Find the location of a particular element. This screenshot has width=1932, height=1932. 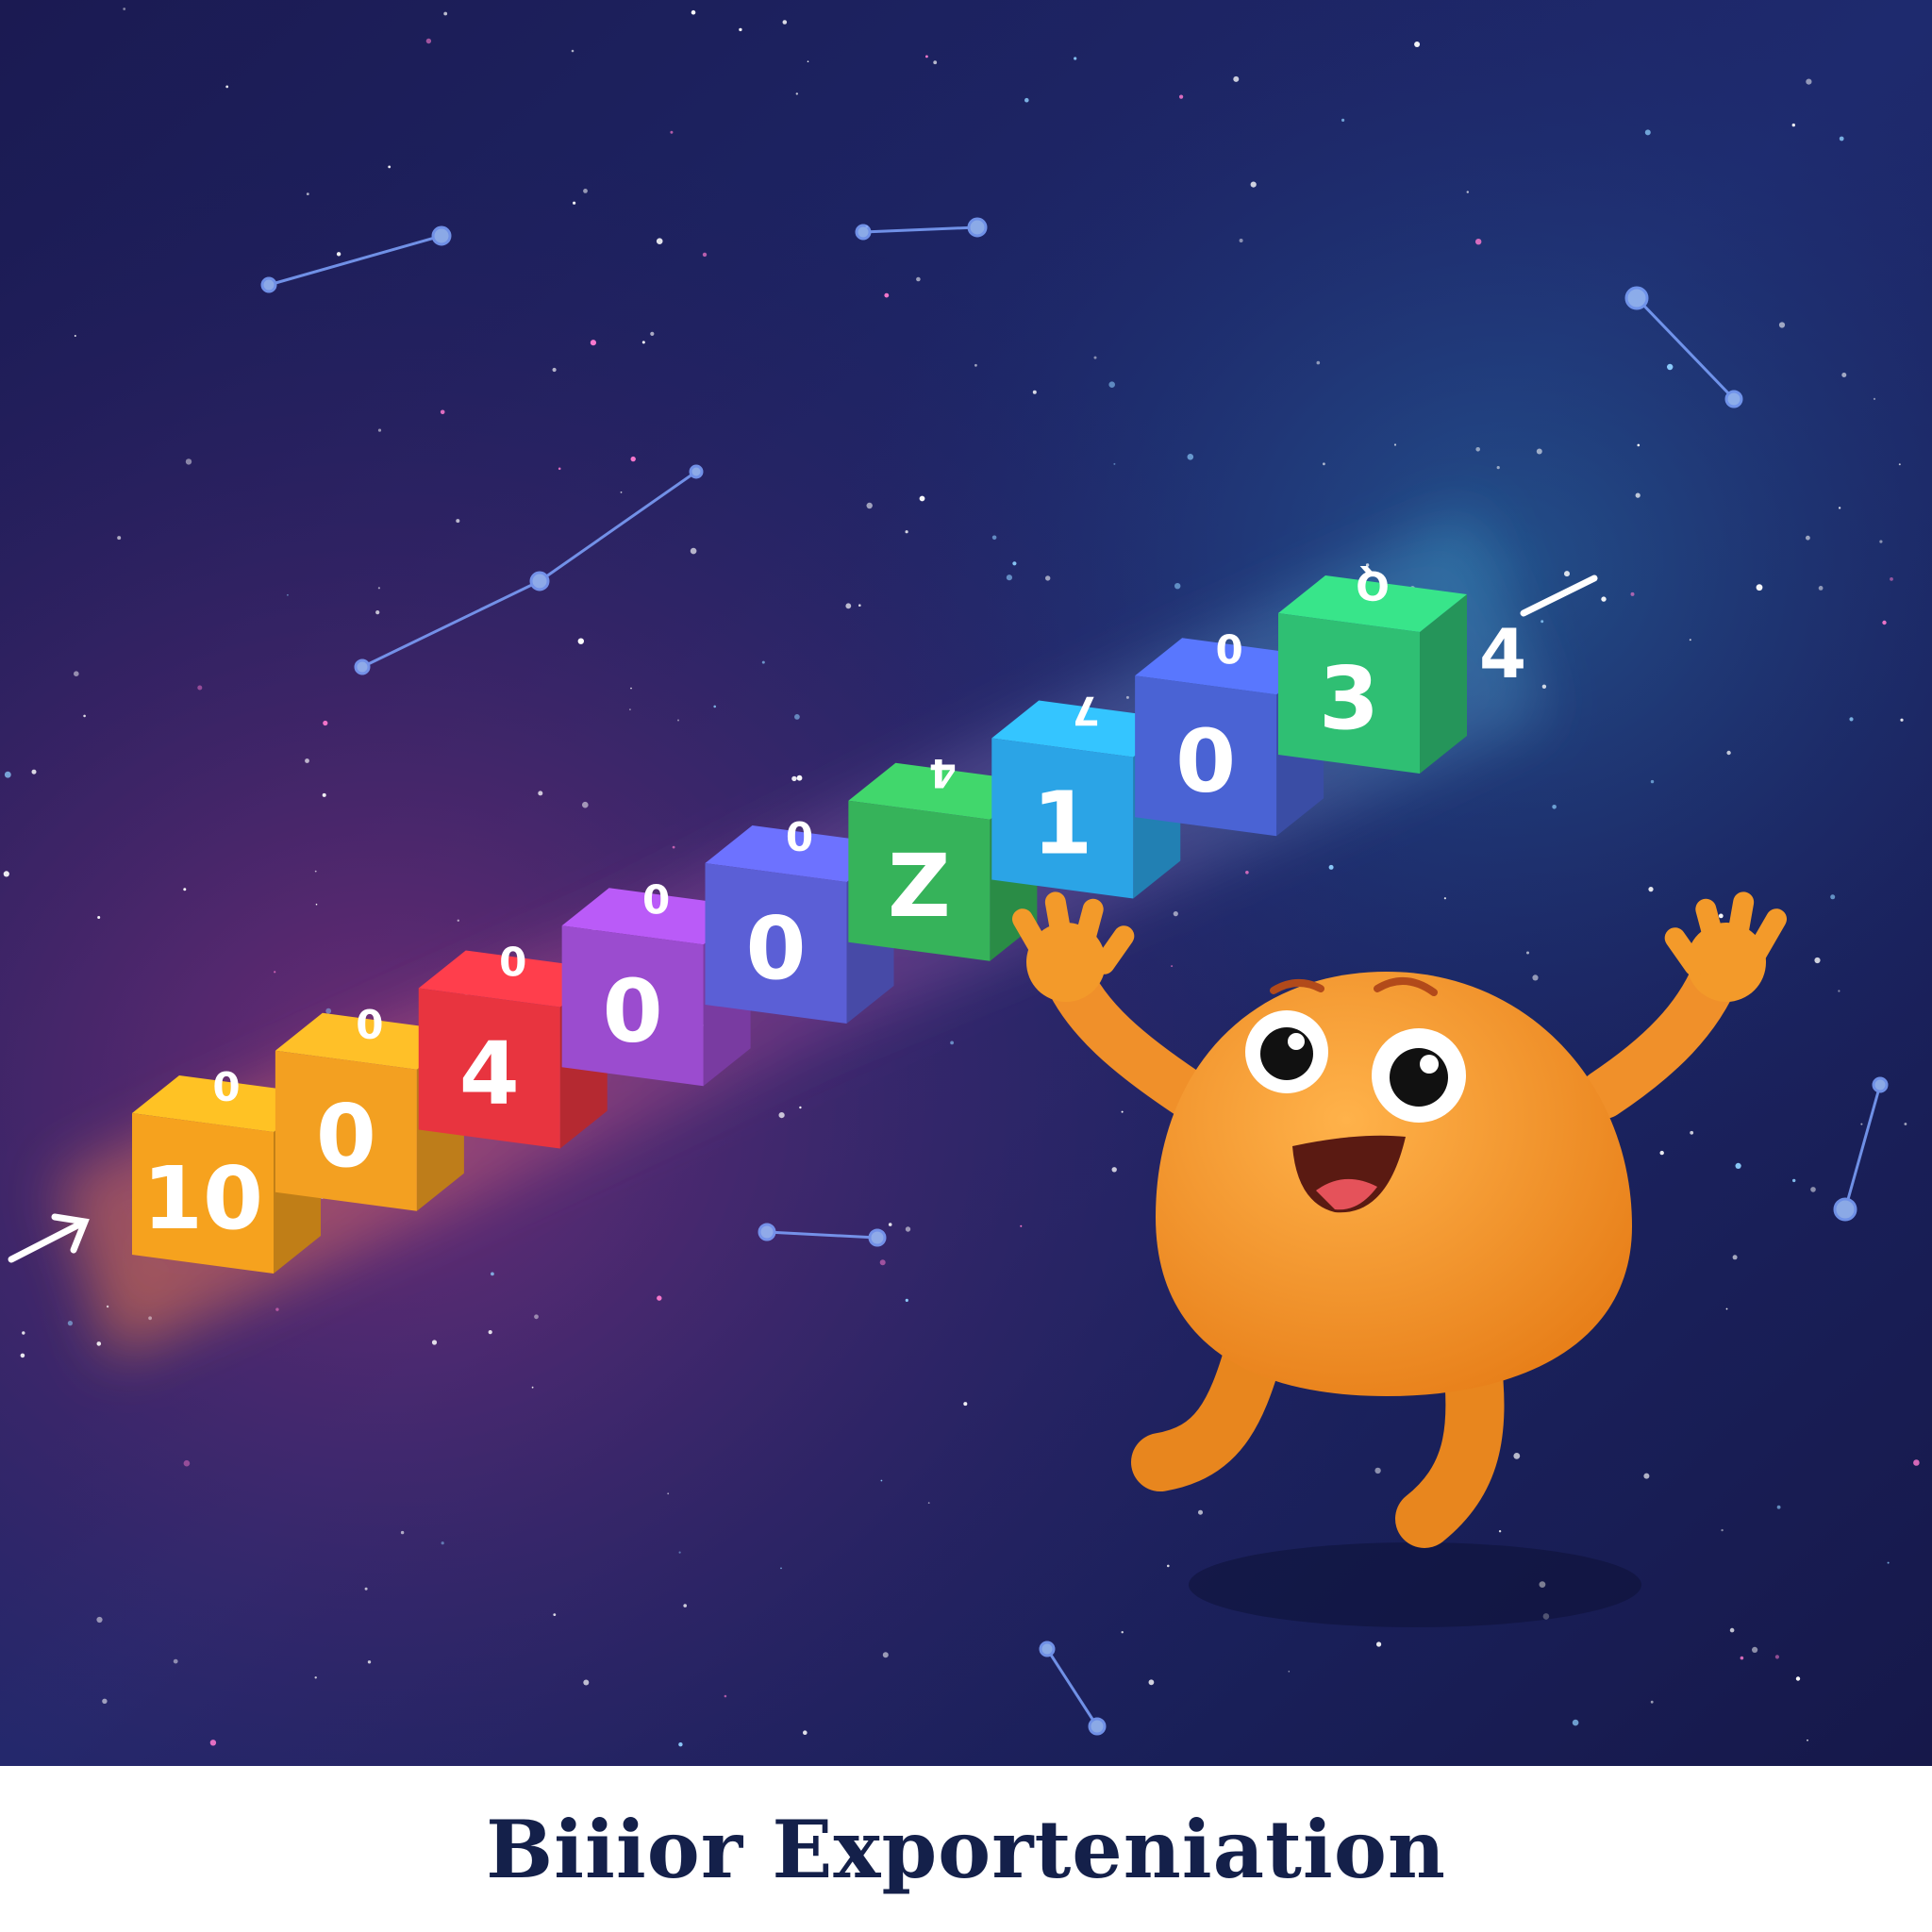

block-front-digit: 0 is located at coordinates (633, 1011).